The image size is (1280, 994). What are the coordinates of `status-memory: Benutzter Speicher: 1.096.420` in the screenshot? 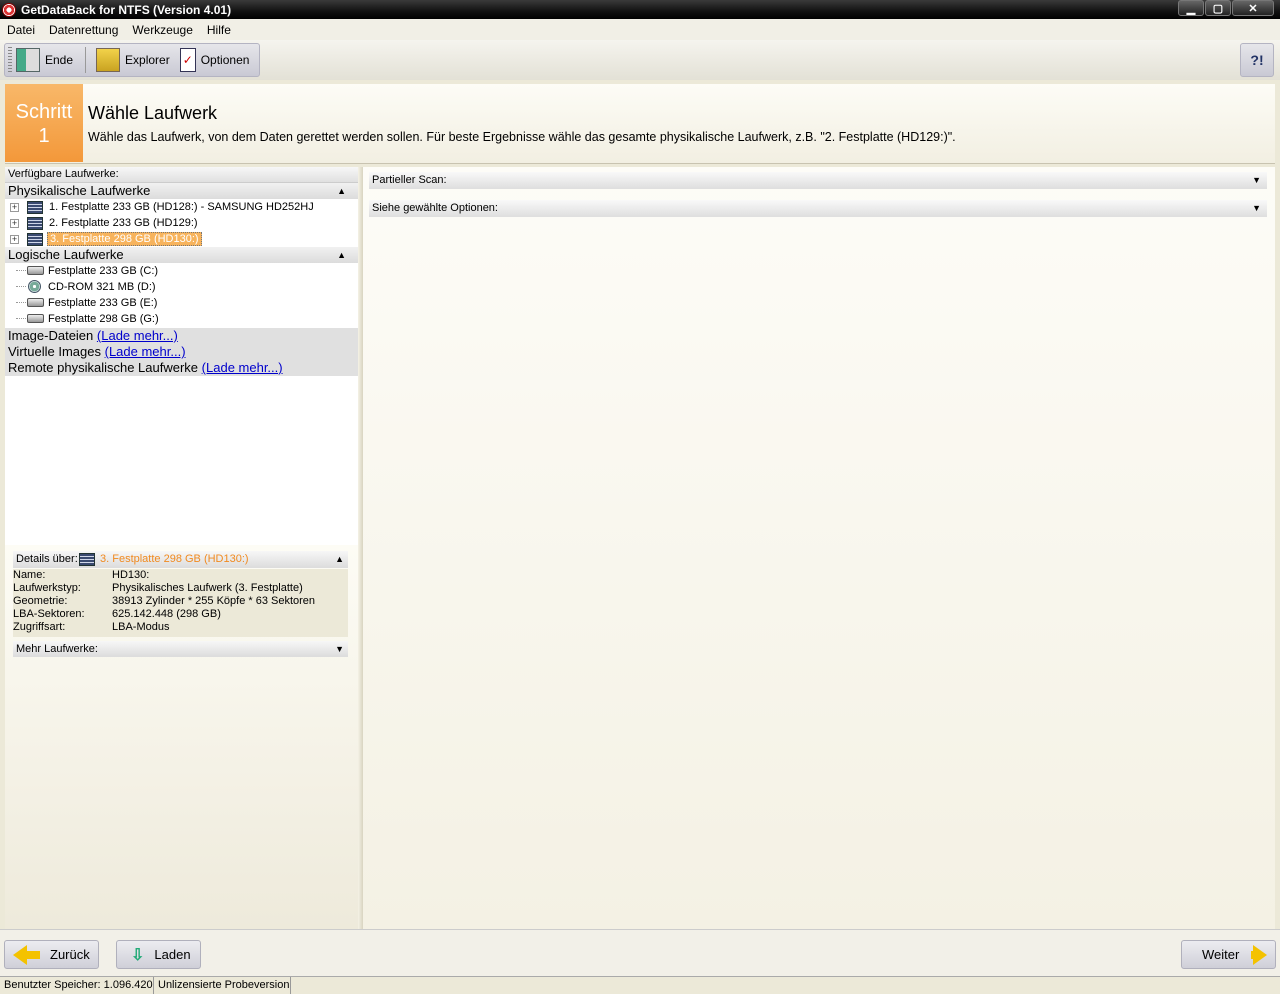 It's located at (77, 985).